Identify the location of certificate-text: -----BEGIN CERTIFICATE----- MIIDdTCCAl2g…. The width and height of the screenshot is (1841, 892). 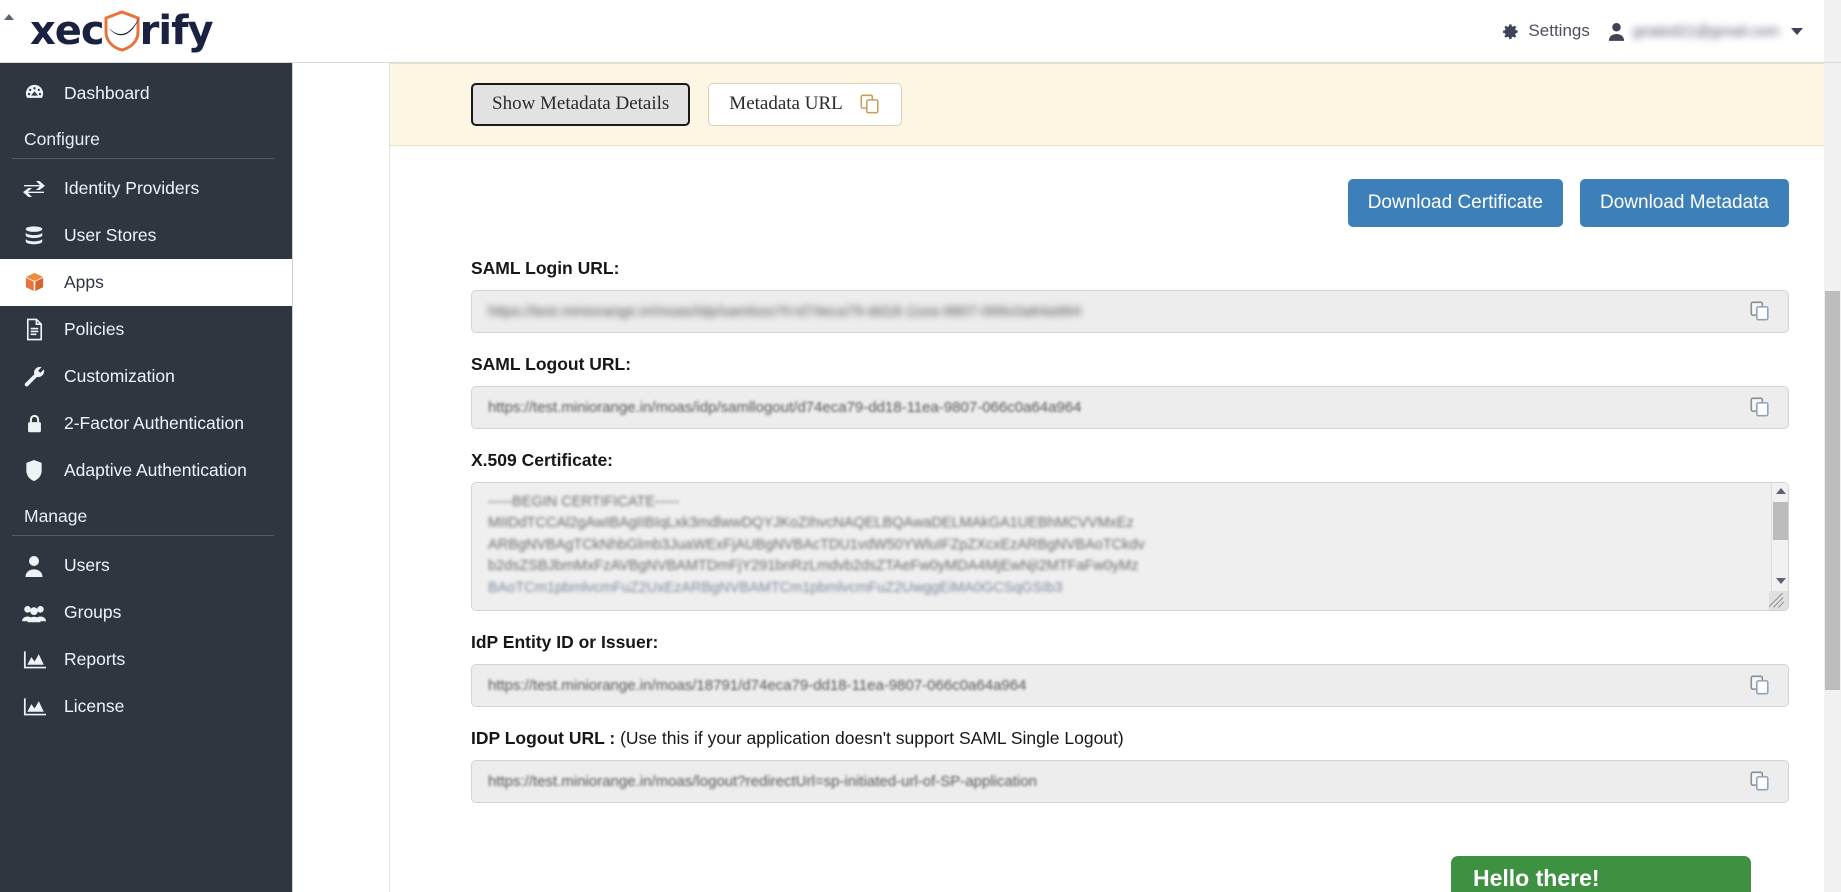
(1130, 546).